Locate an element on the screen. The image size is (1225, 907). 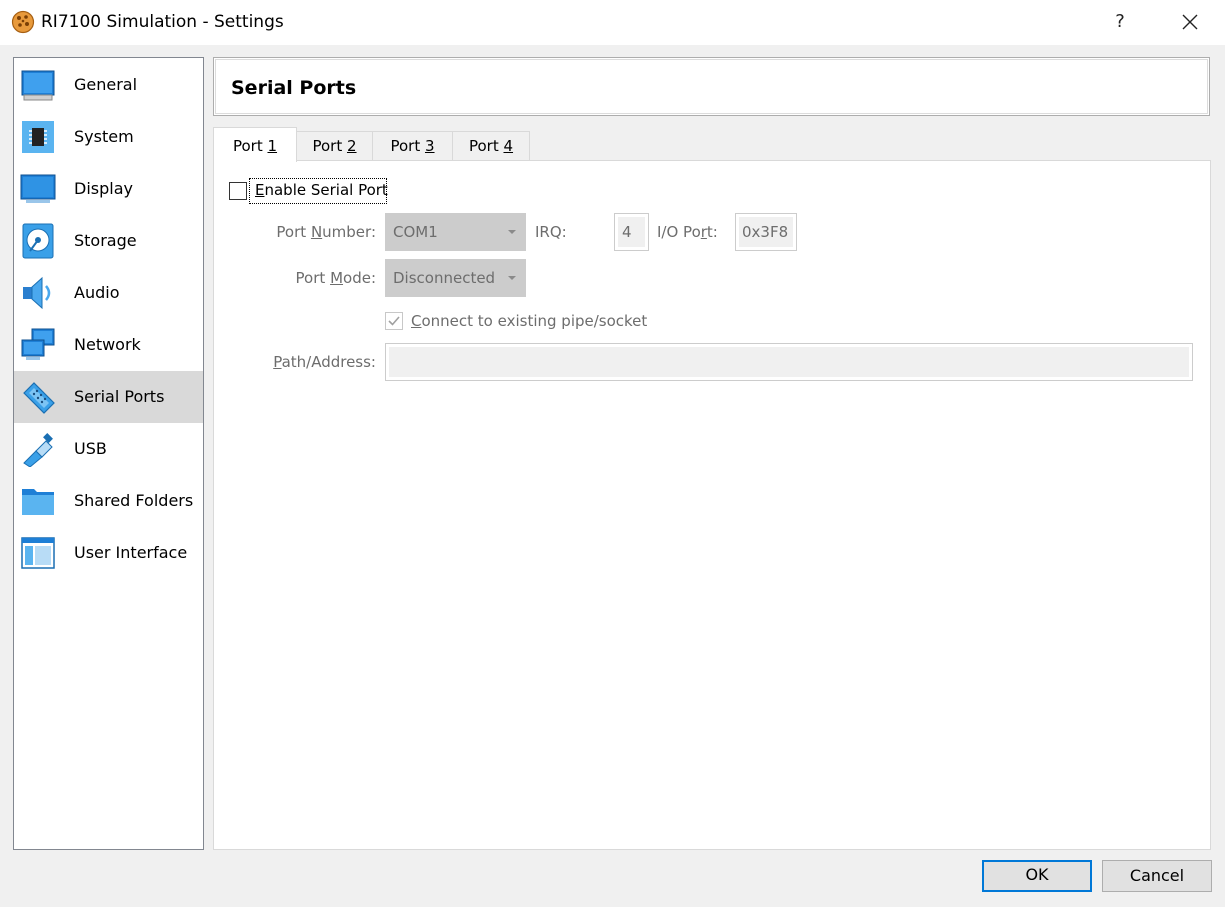
sidebar-item-usb: USB is located at coordinates (108, 449).